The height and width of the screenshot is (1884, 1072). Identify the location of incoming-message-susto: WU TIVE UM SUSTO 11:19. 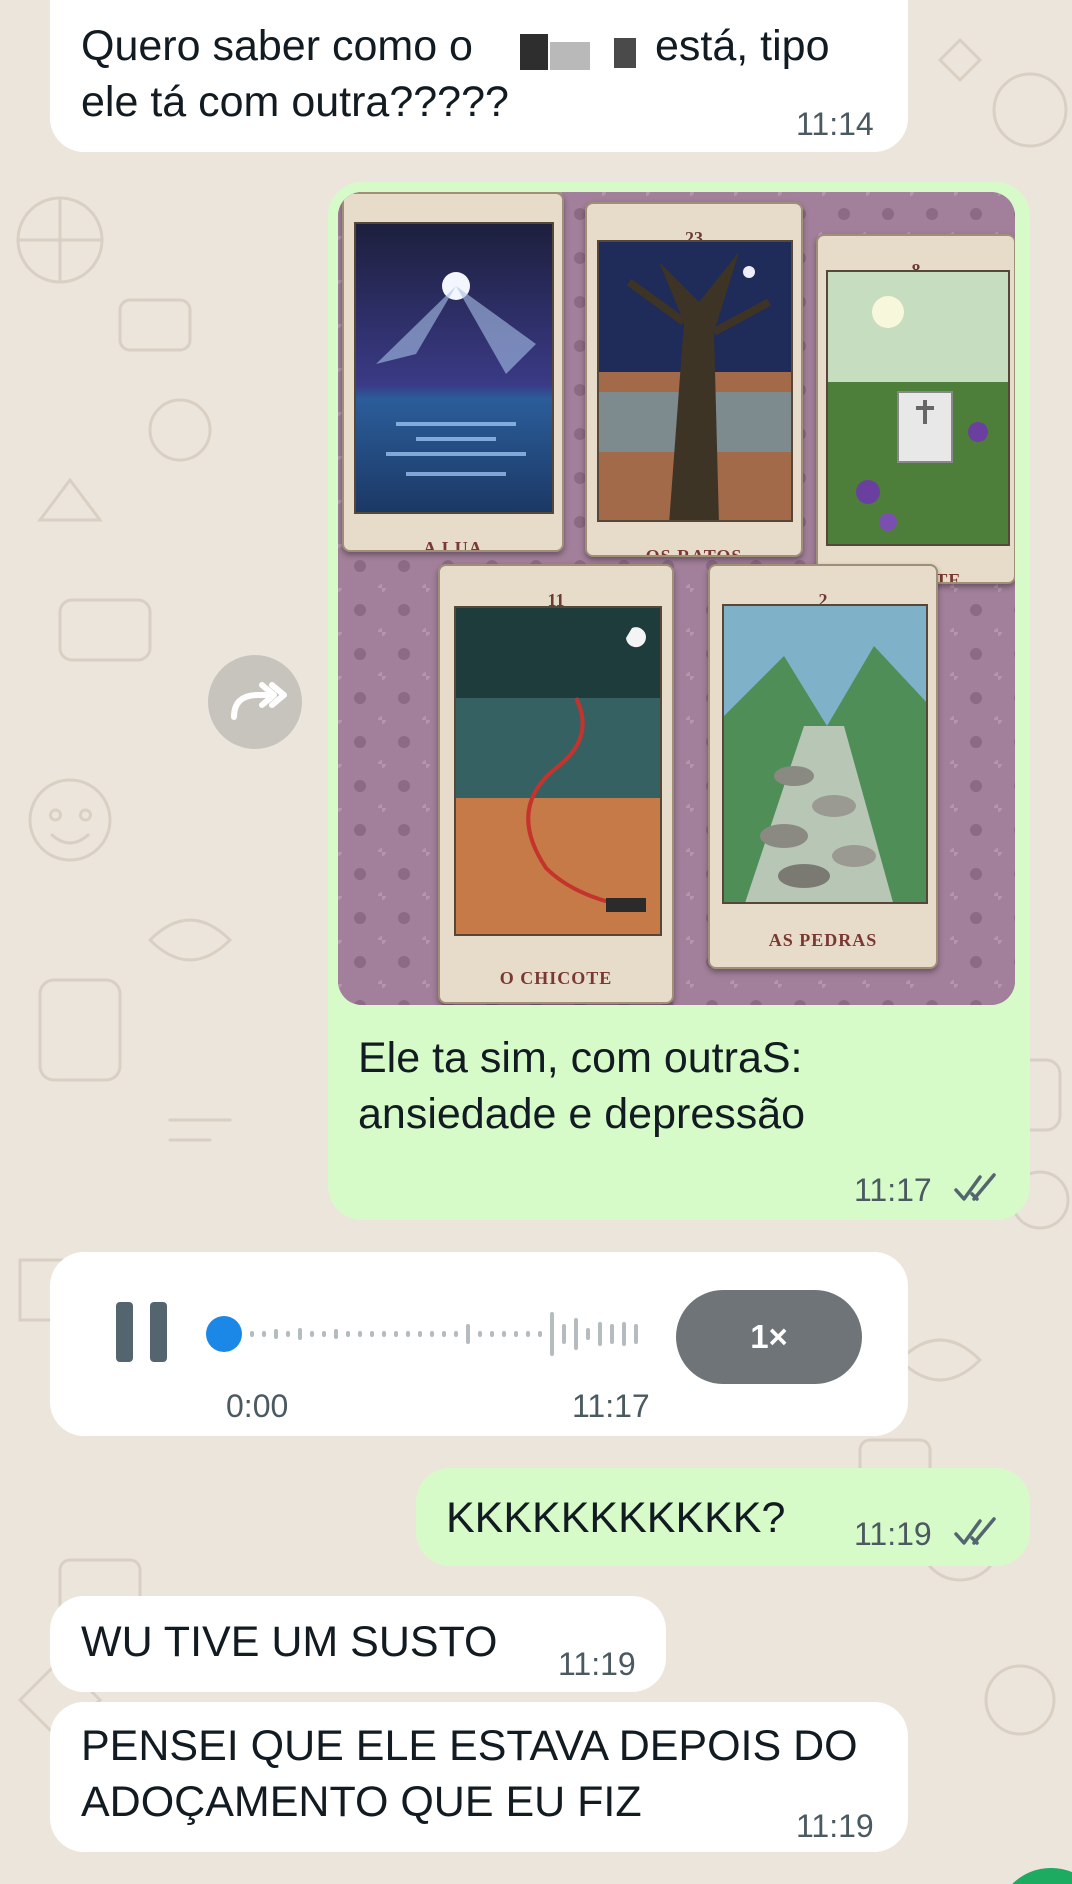
(358, 1644).